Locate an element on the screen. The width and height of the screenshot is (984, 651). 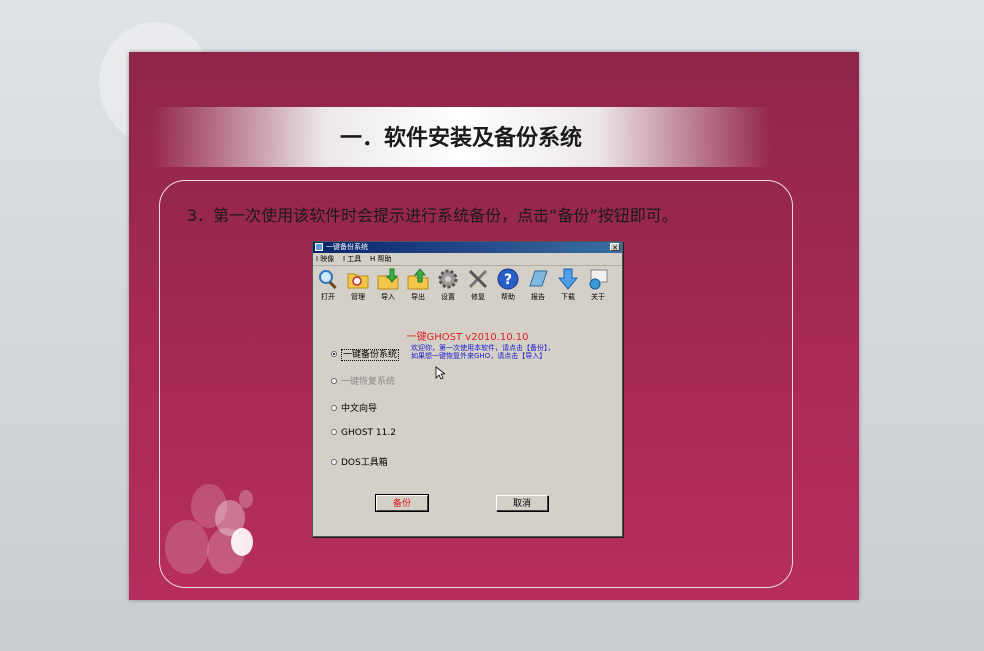
tool-settings: 设置 is located at coordinates (448, 285).